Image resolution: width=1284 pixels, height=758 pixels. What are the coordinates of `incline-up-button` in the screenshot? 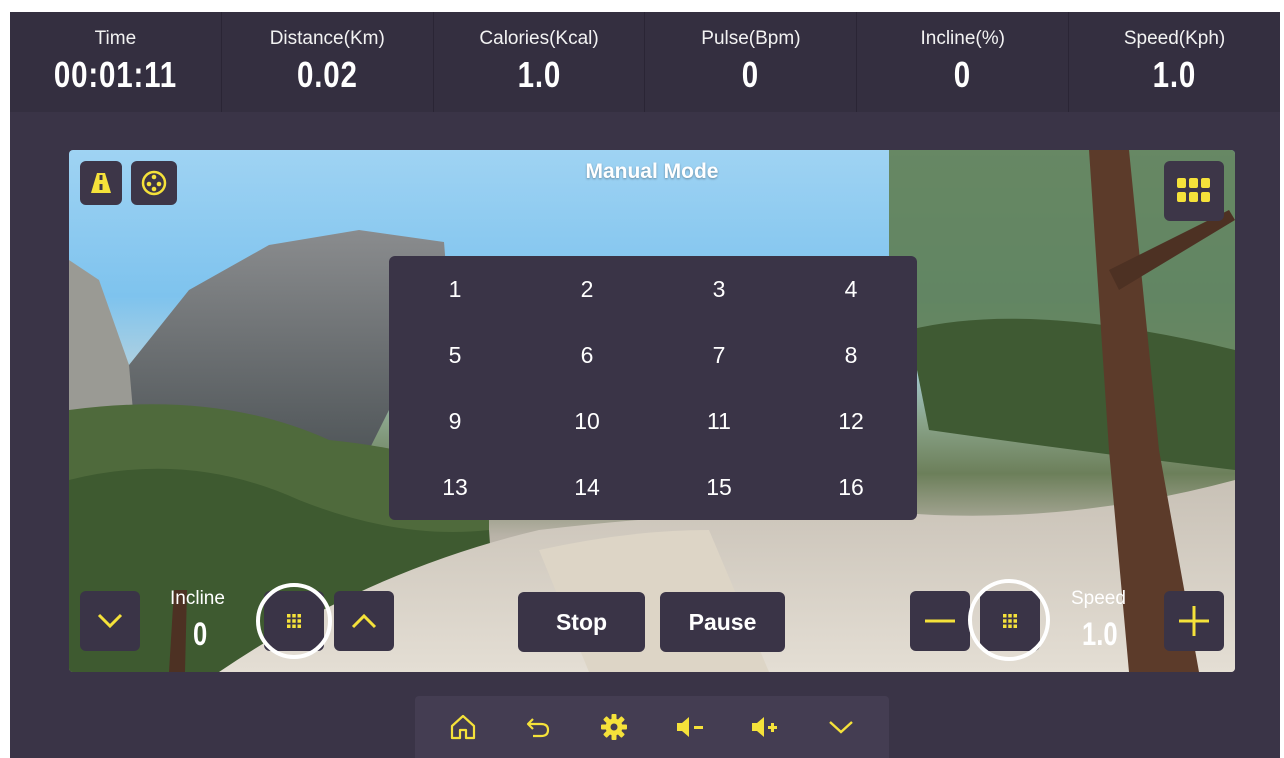 It's located at (364, 621).